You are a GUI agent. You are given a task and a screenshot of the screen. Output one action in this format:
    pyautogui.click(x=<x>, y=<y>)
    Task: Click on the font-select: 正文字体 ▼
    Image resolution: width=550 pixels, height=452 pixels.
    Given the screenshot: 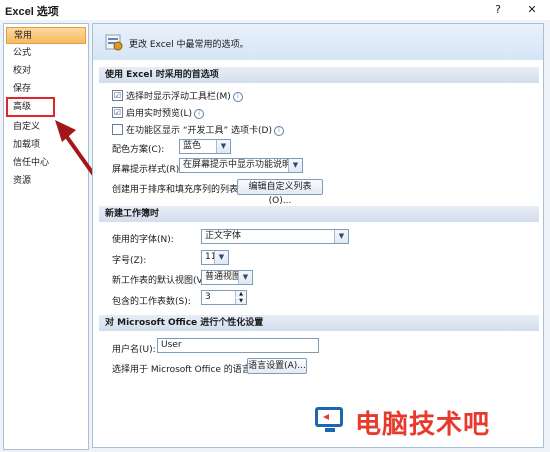 What is the action you would take?
    pyautogui.click(x=275, y=236)
    